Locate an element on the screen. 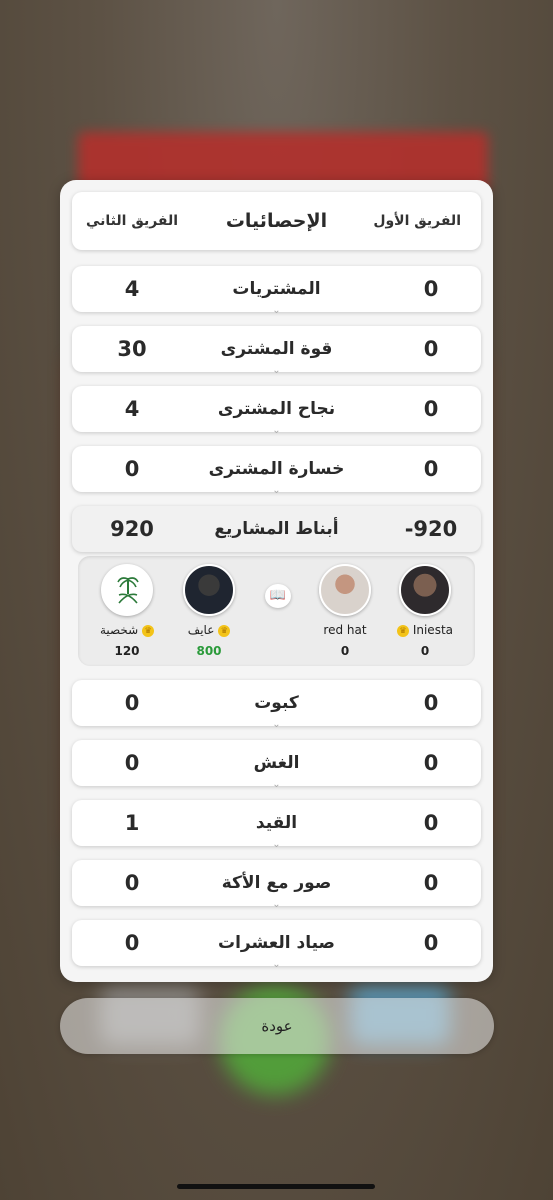 The height and width of the screenshot is (1200, 553). stat-row-tens-hunter: 0 صياد العشرات 0 ⌄ is located at coordinates (276, 945).